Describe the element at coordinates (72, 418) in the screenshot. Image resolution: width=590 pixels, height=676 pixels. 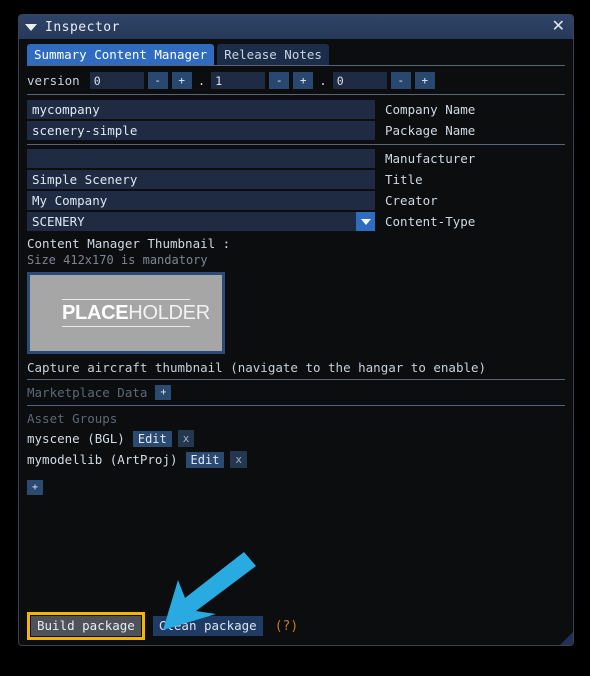
I see `asset-groups-title: Asset Groups` at that location.